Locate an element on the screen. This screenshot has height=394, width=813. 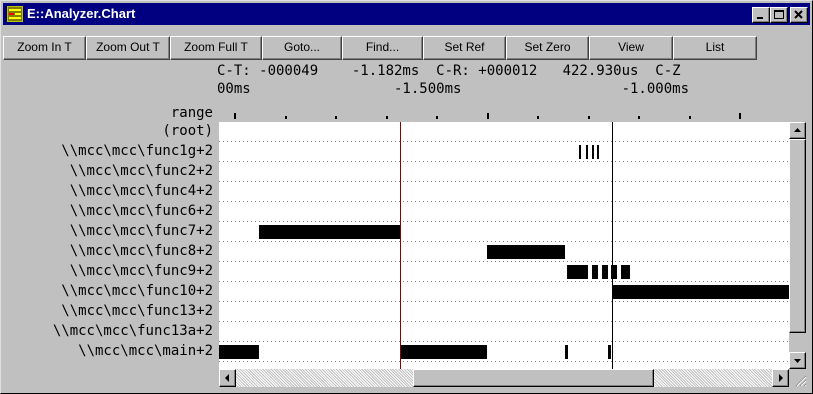
vertical-scrollbar is located at coordinates (797, 245).